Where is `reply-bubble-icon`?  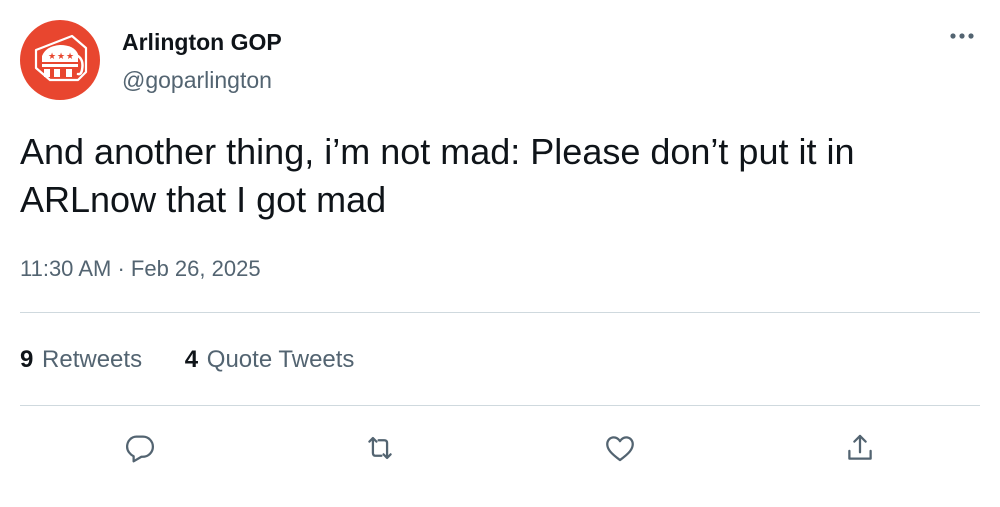 reply-bubble-icon is located at coordinates (140, 449).